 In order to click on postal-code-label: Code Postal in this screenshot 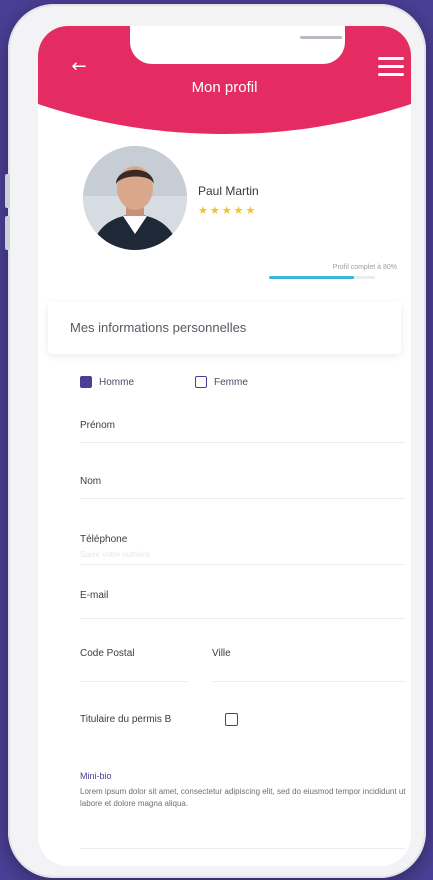, I will do `click(107, 653)`.